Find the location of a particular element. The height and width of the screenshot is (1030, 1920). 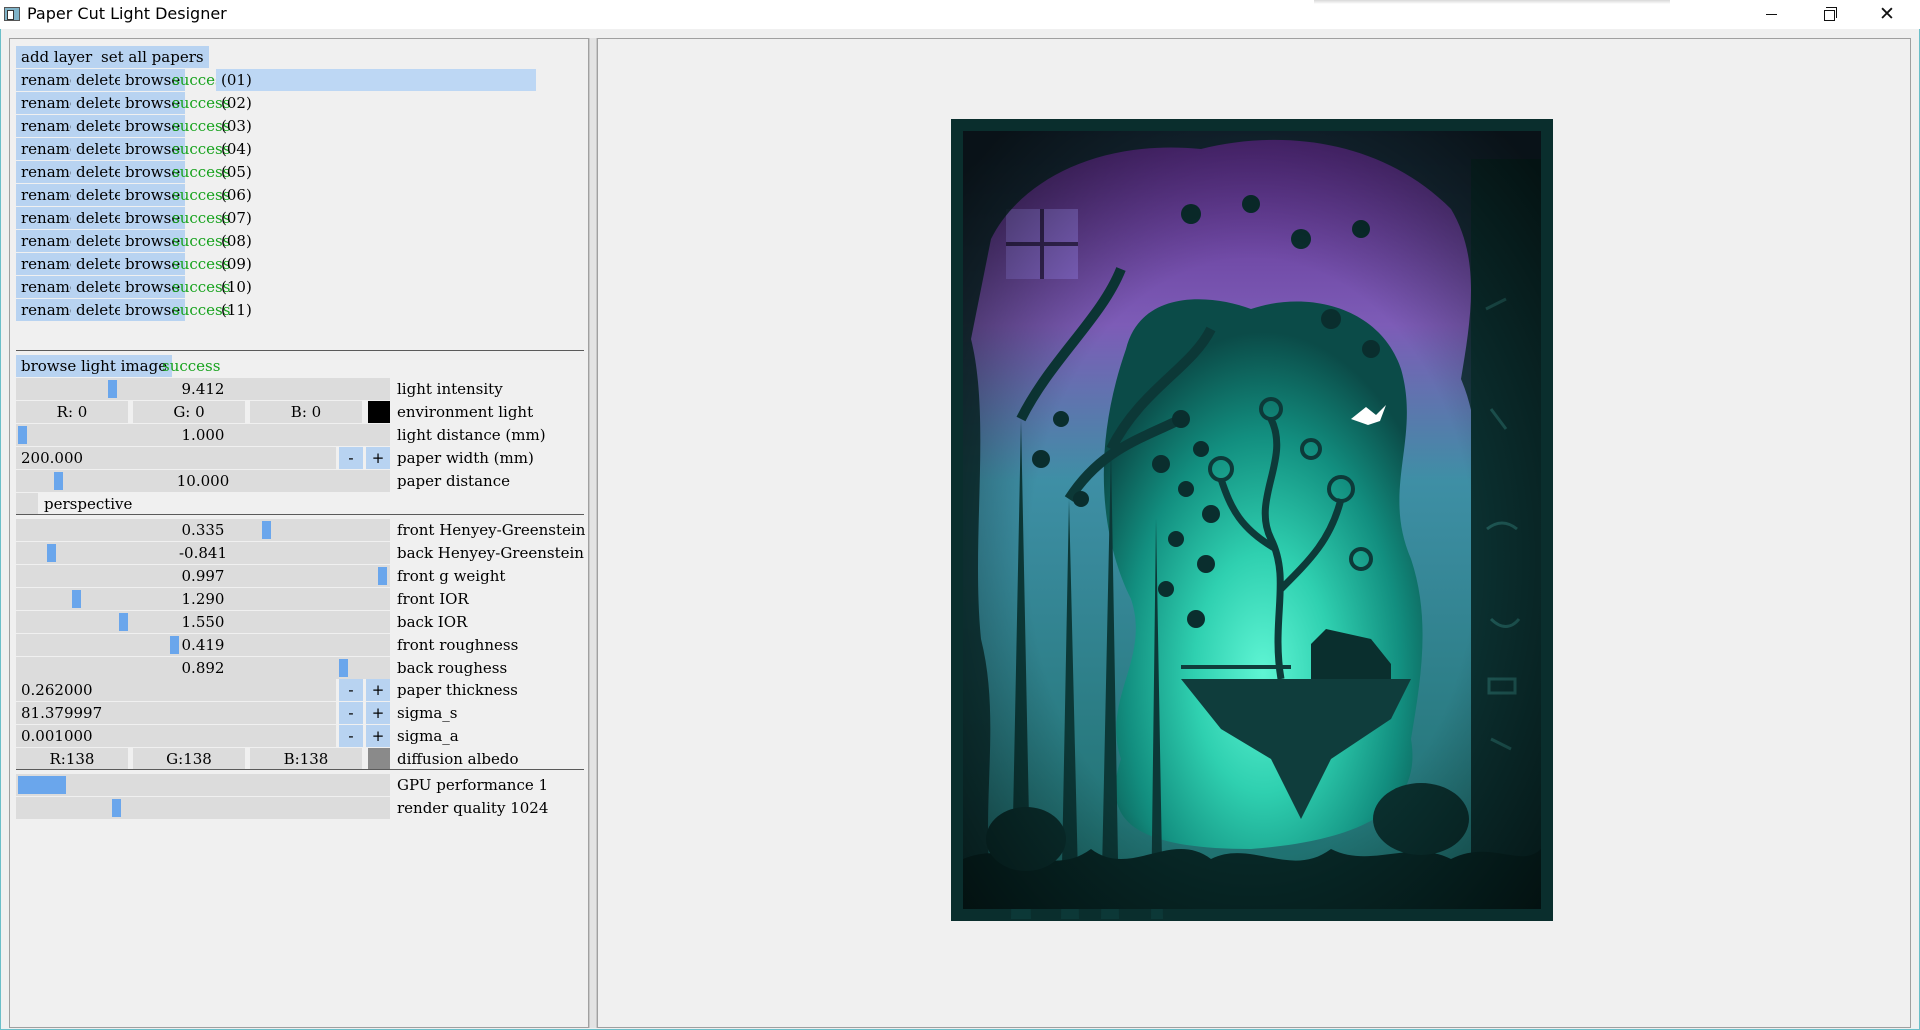

environment-g-value: G: 0 is located at coordinates (189, 412).